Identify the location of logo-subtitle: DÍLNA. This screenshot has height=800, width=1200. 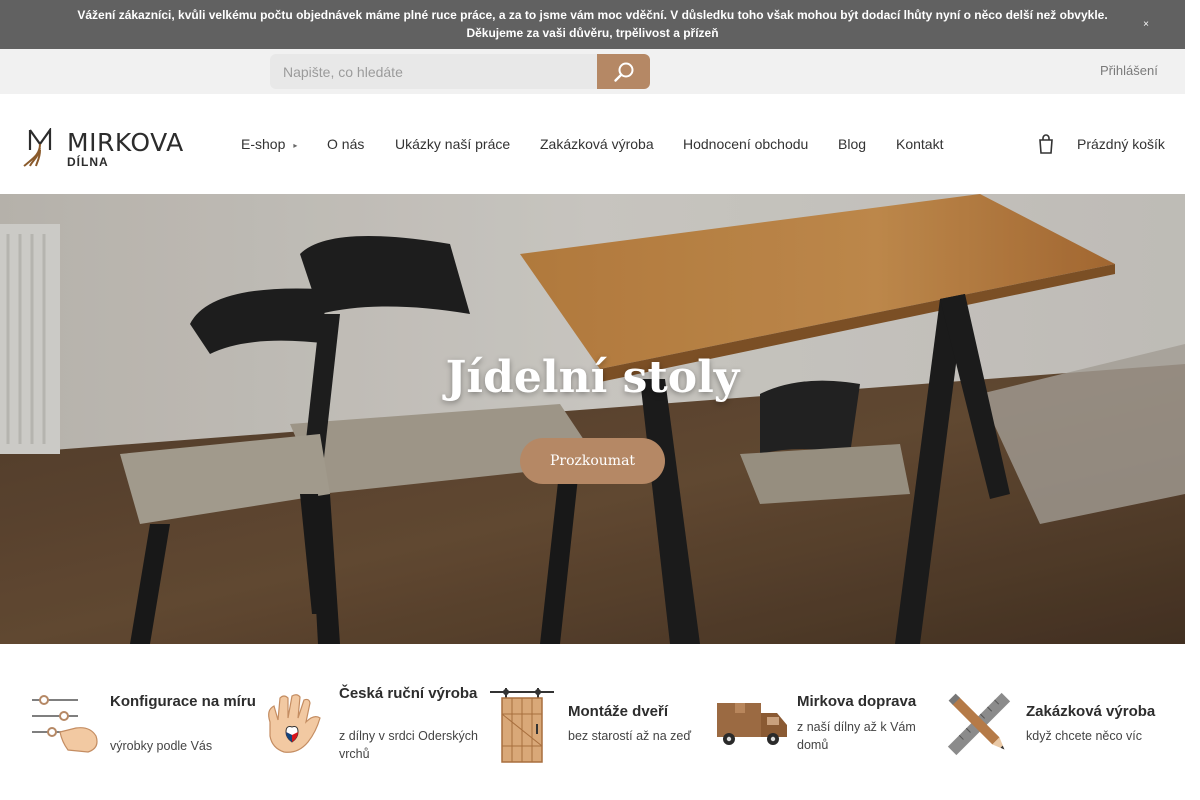
(88, 162).